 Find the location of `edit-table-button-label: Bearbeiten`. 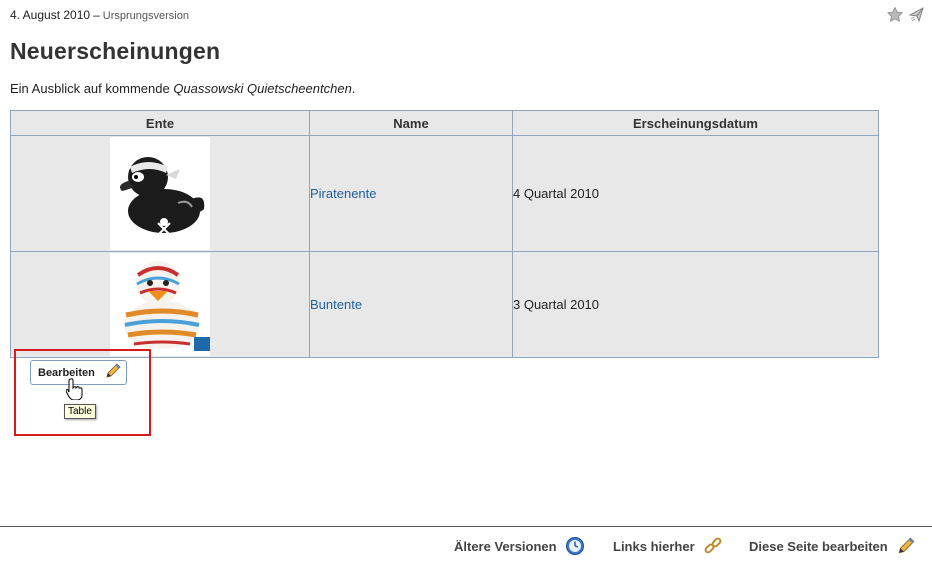

edit-table-button-label: Bearbeiten is located at coordinates (66, 372).